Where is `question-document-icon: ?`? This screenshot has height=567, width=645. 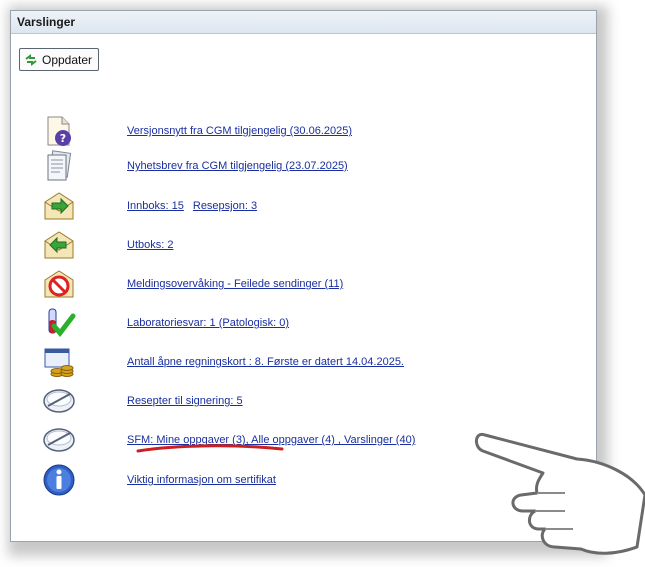 question-document-icon: ? is located at coordinates (59, 131).